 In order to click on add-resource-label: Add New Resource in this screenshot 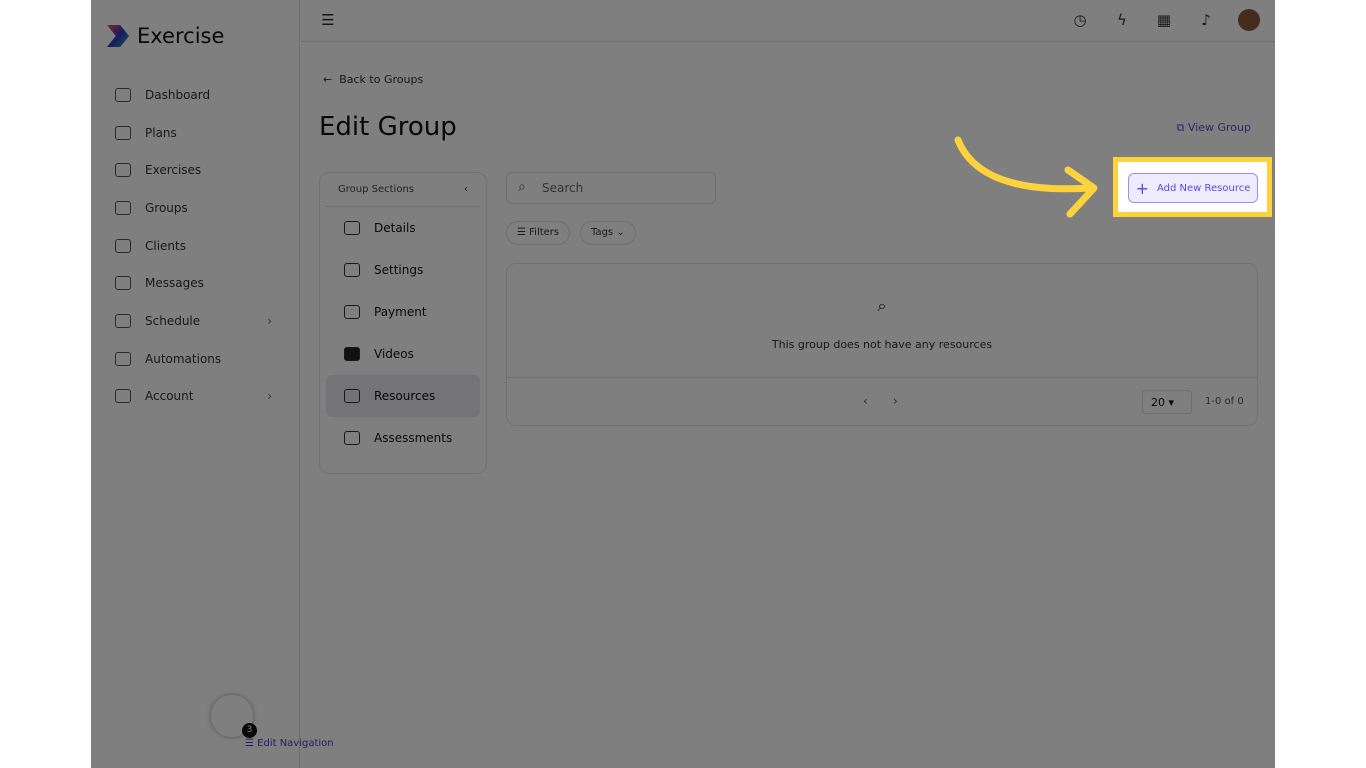, I will do `click(1204, 188)`.